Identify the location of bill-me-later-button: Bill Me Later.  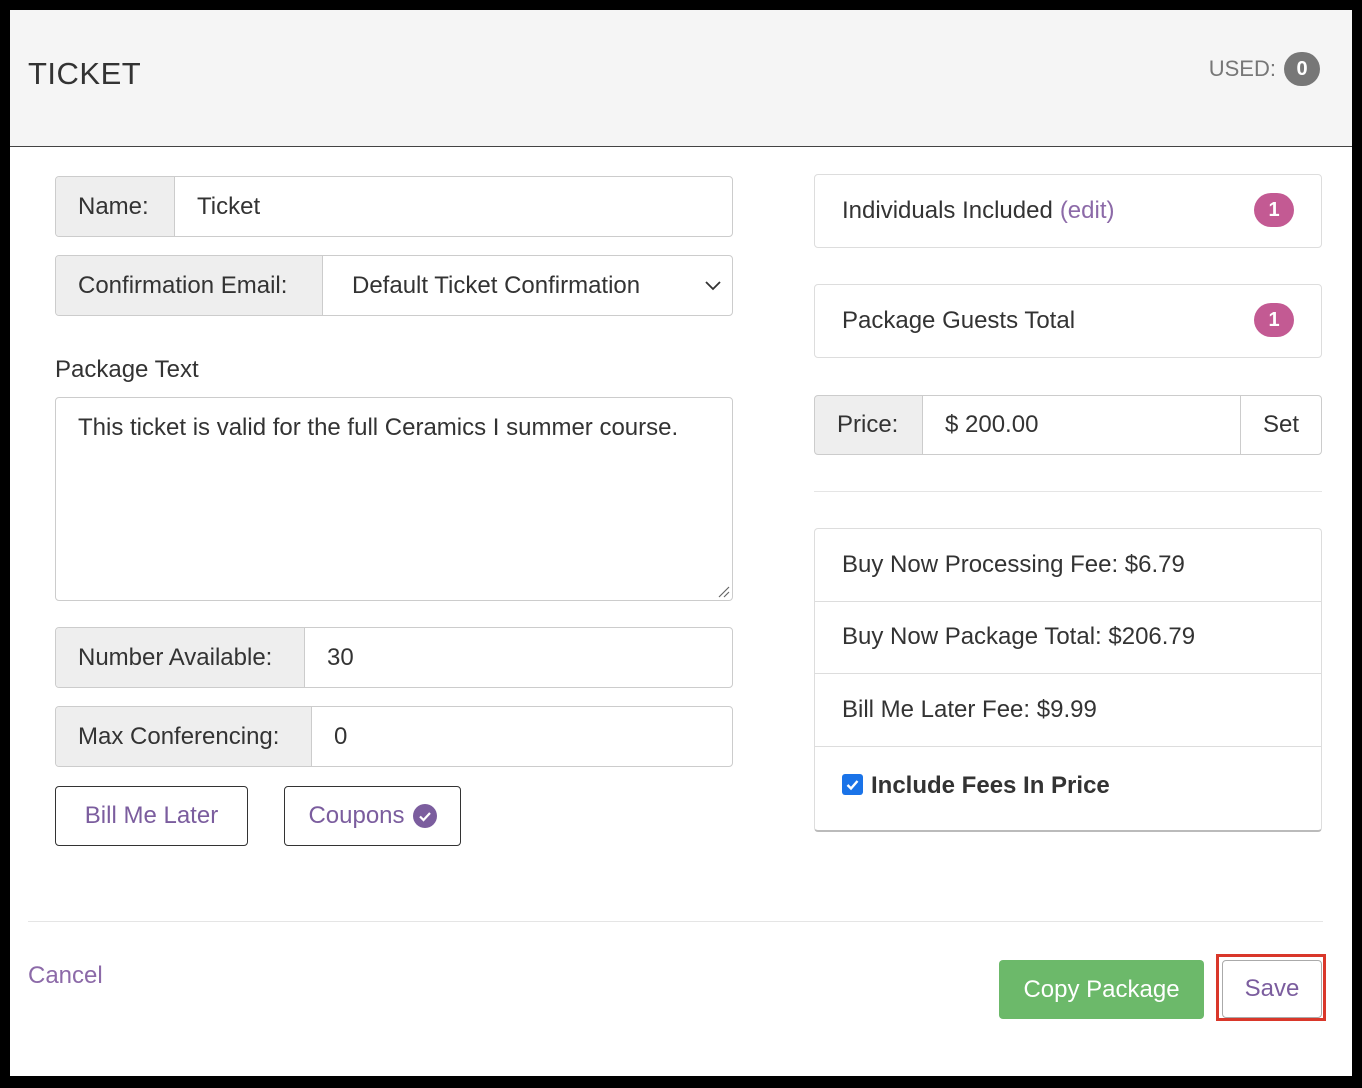
(151, 816).